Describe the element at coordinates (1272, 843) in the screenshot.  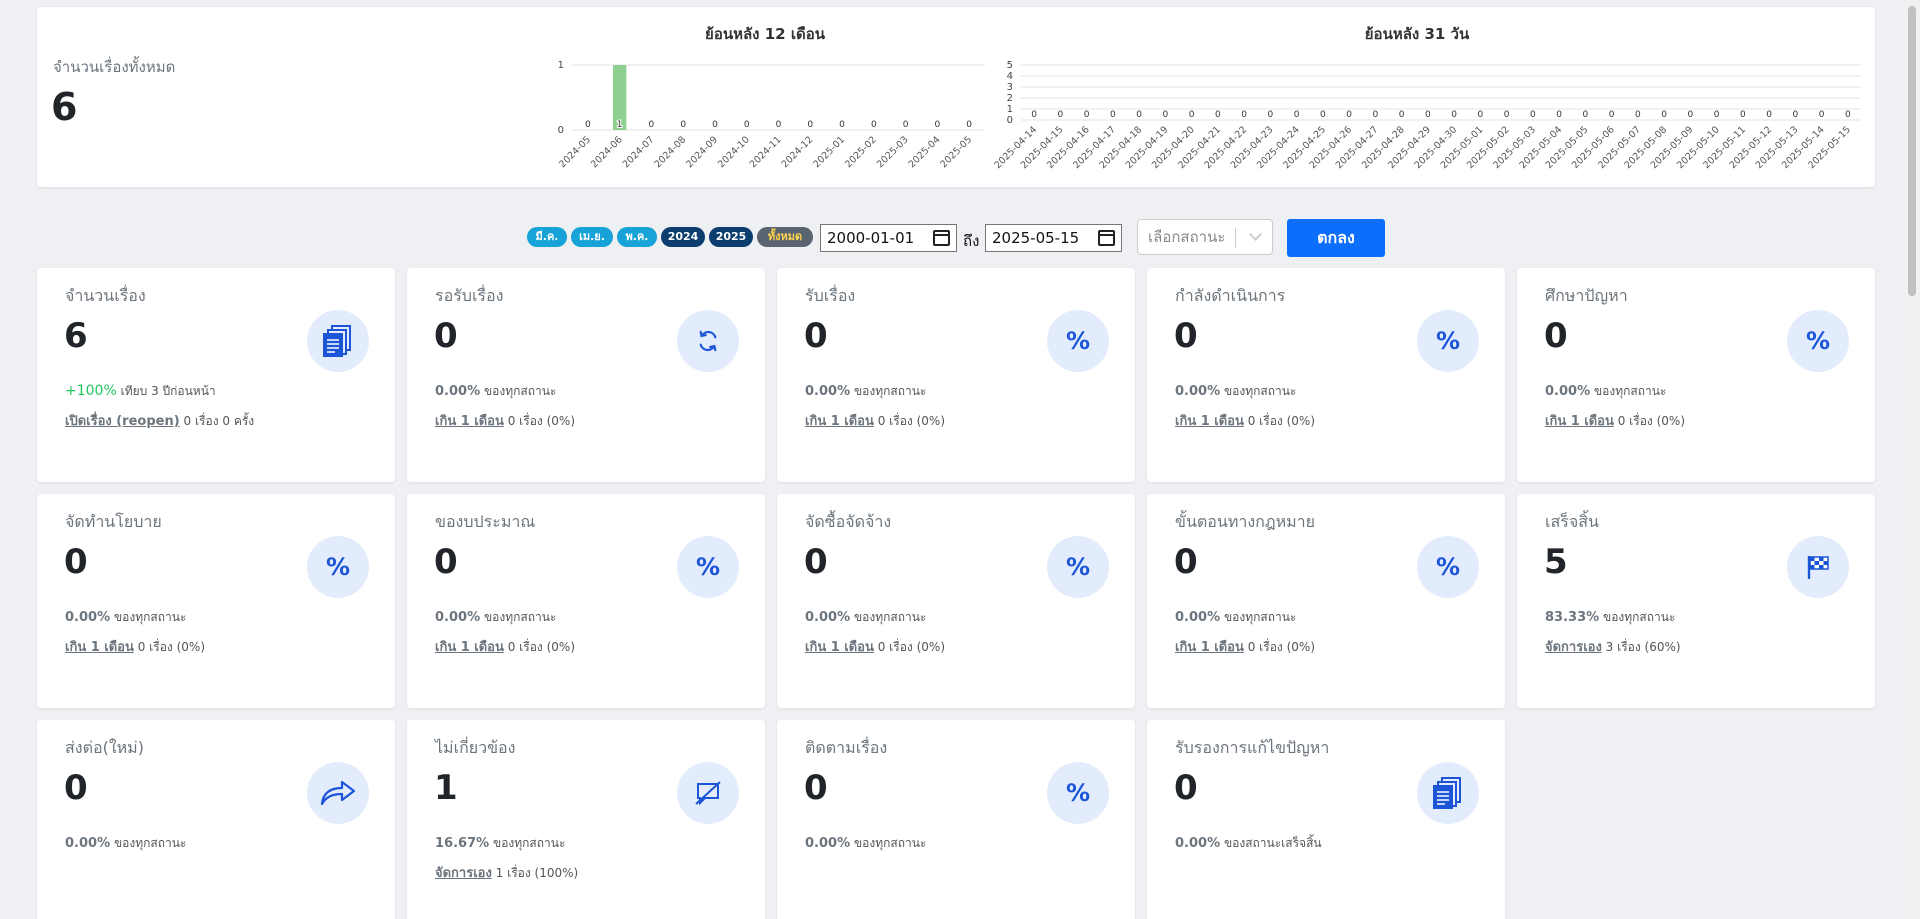
I see `card-percentage-label: ของสถานะเสร็จสิ้น` at that location.